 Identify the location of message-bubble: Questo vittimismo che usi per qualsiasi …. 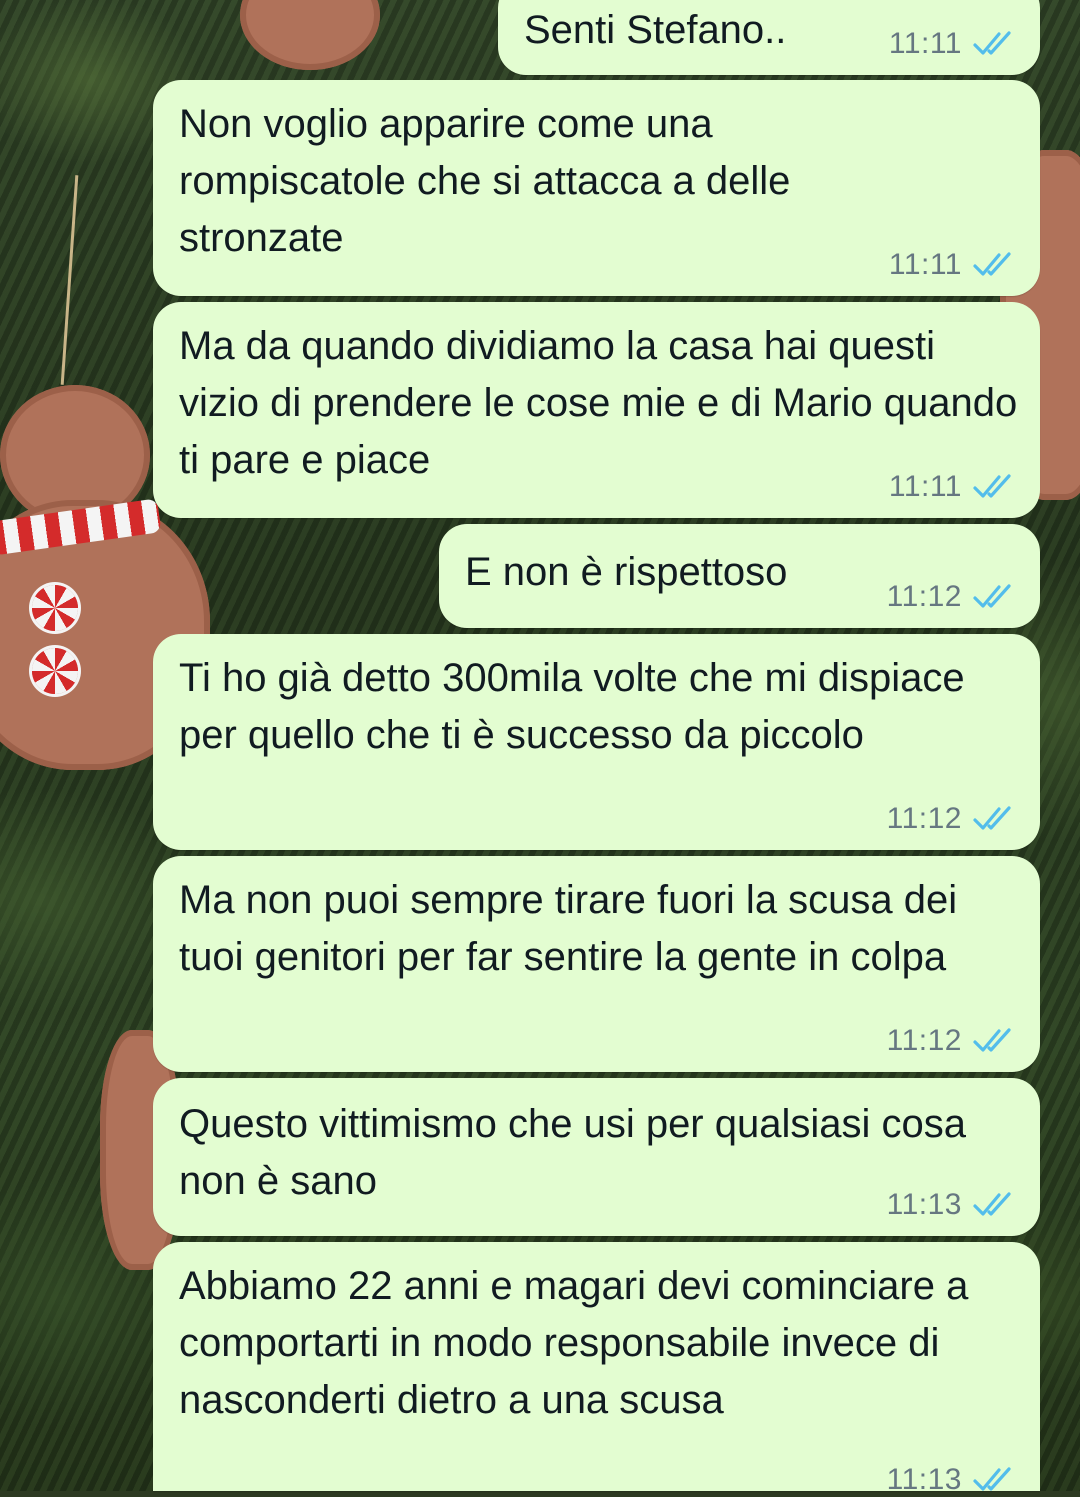
(596, 1157).